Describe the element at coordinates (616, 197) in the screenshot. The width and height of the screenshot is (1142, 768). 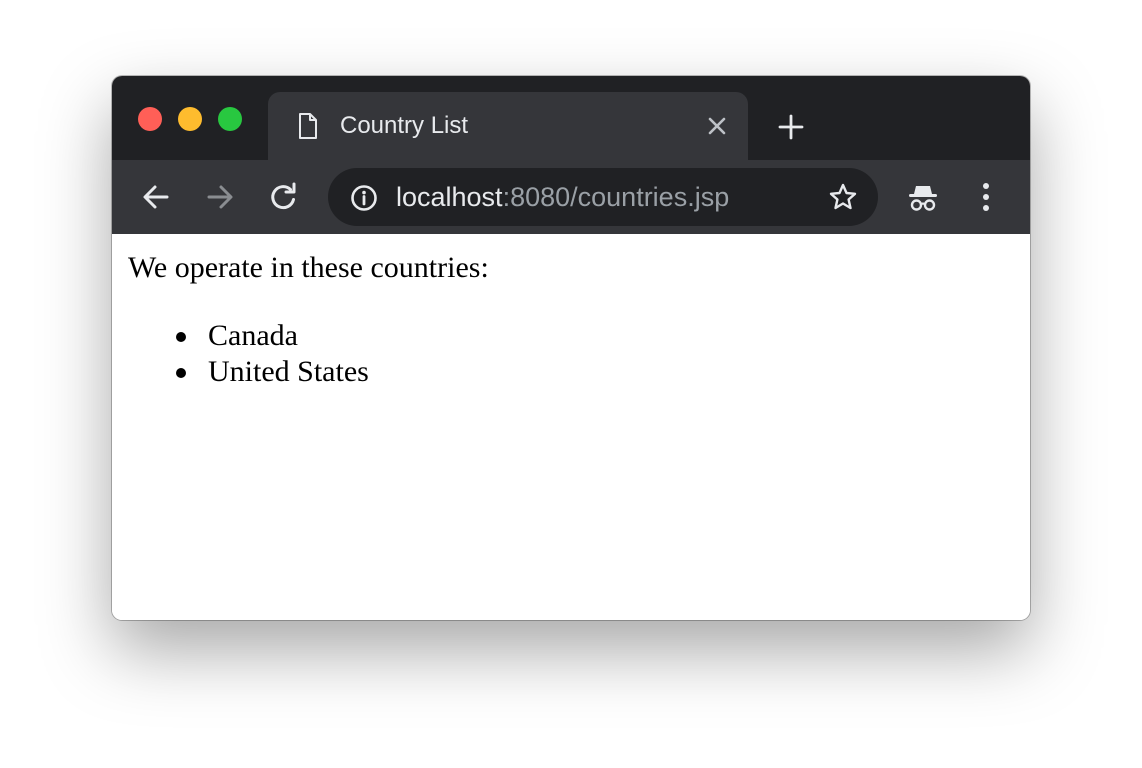
I see `url-path: :8080/countries.jsp` at that location.